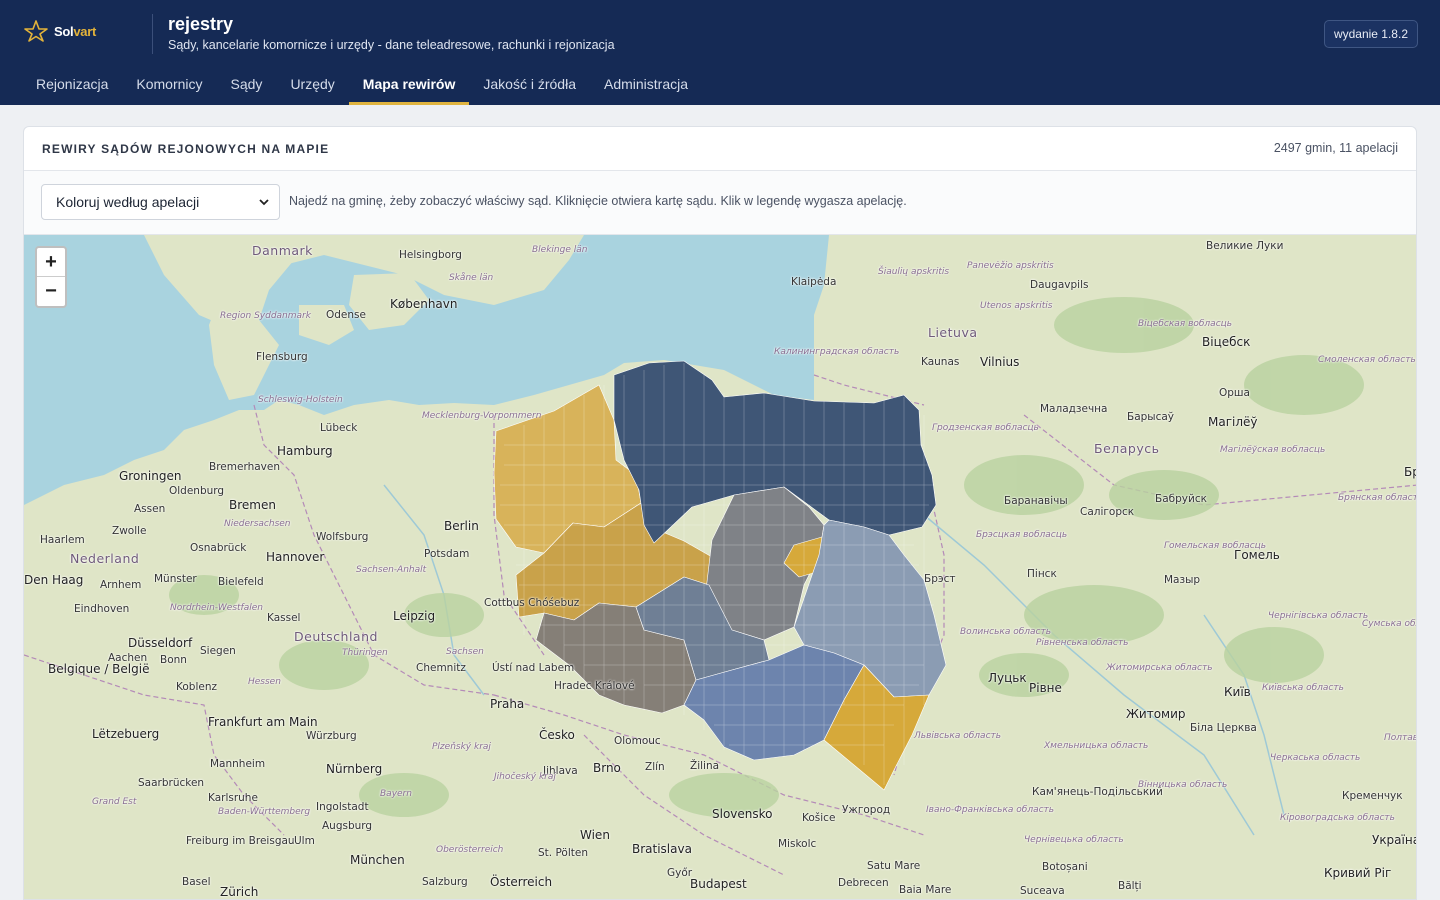  I want to click on nav-administracja: Administracja, so click(646, 84).